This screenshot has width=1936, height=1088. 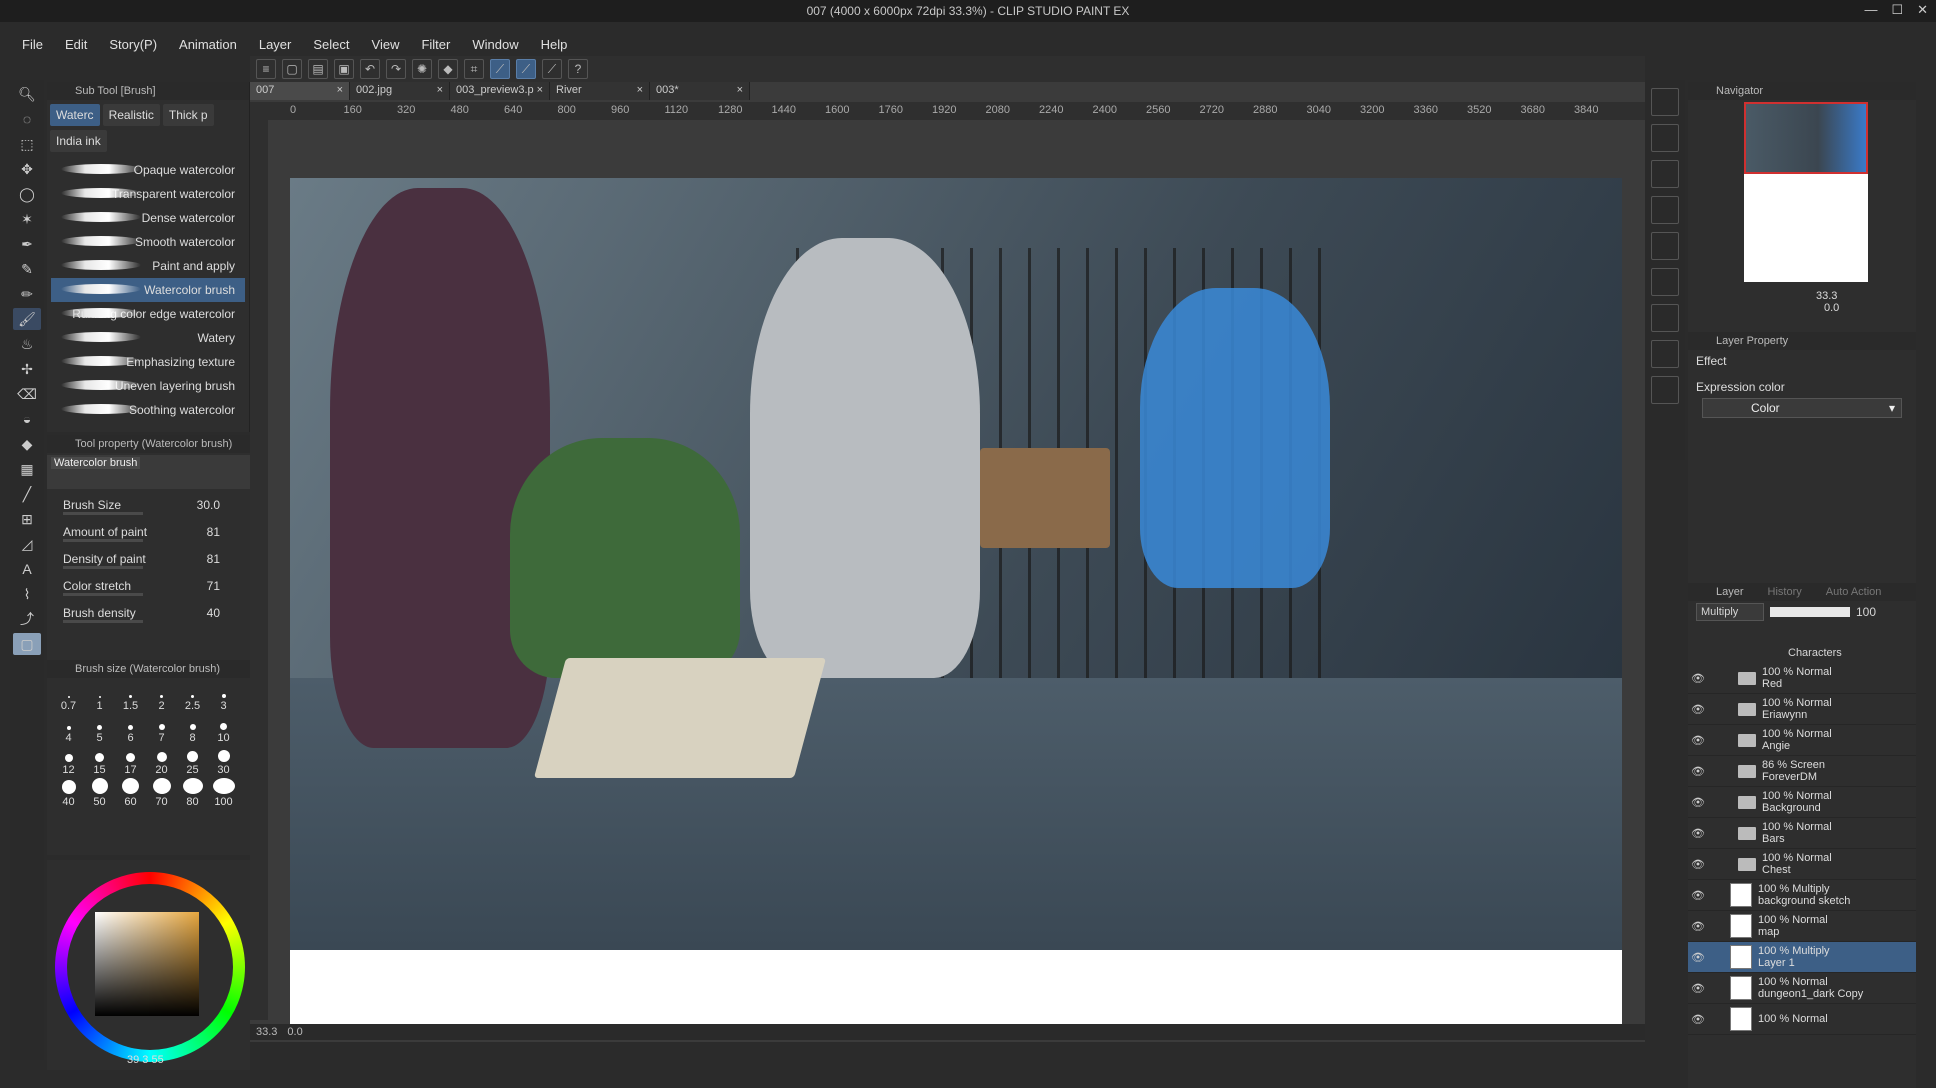 What do you see at coordinates (27, 419) in the screenshot?
I see `blend-tool-icon: ◒` at bounding box center [27, 419].